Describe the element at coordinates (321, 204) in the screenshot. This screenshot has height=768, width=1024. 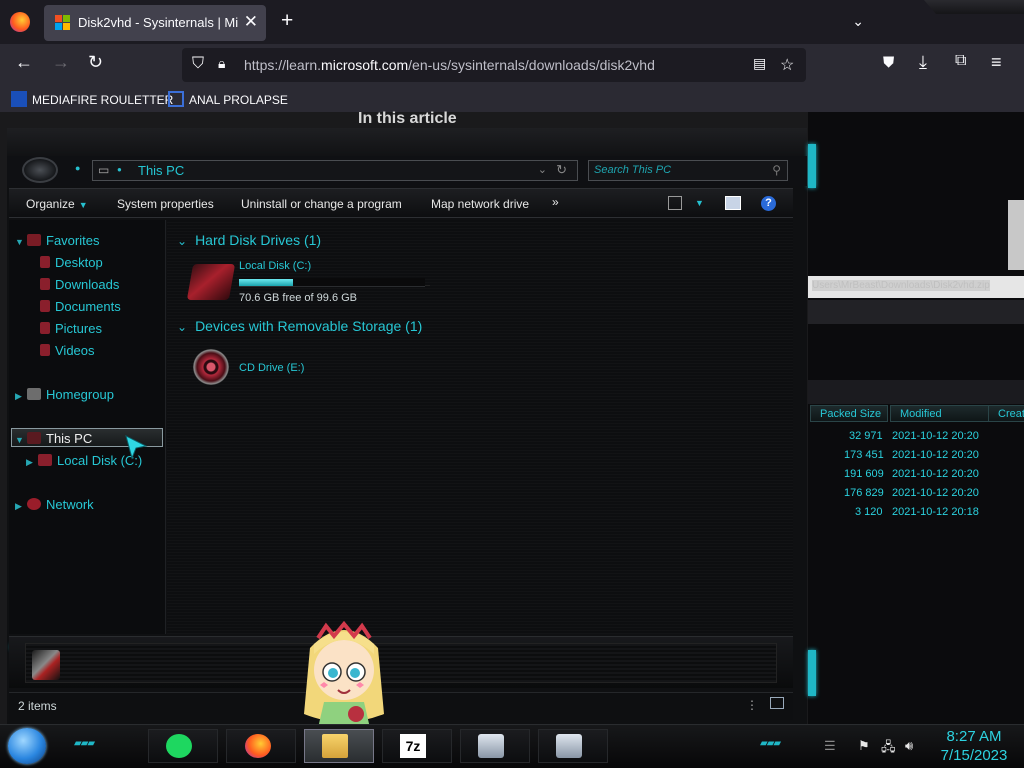
I see `uninstall-program-button: Uninstall or change a program` at that location.